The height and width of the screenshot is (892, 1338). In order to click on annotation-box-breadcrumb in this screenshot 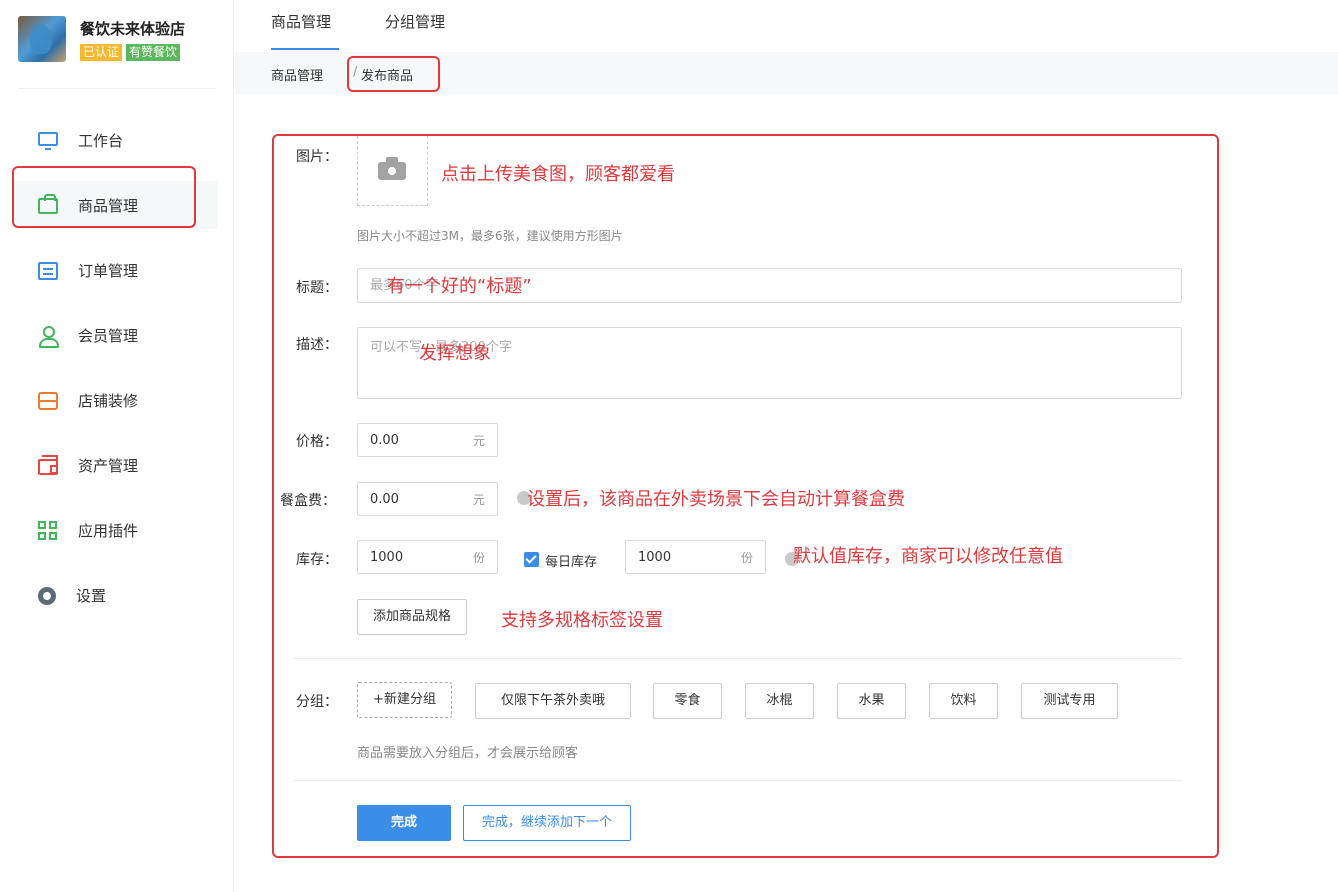, I will do `click(393, 74)`.